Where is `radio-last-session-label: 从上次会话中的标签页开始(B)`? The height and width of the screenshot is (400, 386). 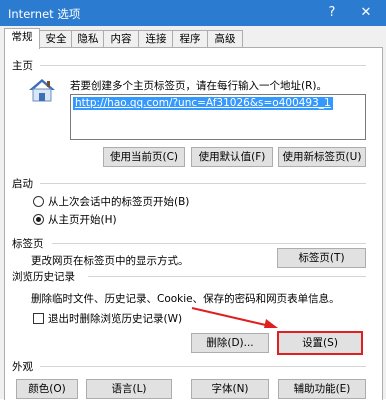 radio-last-session-label: 从上次会话中的标签页开始(B) is located at coordinates (119, 202).